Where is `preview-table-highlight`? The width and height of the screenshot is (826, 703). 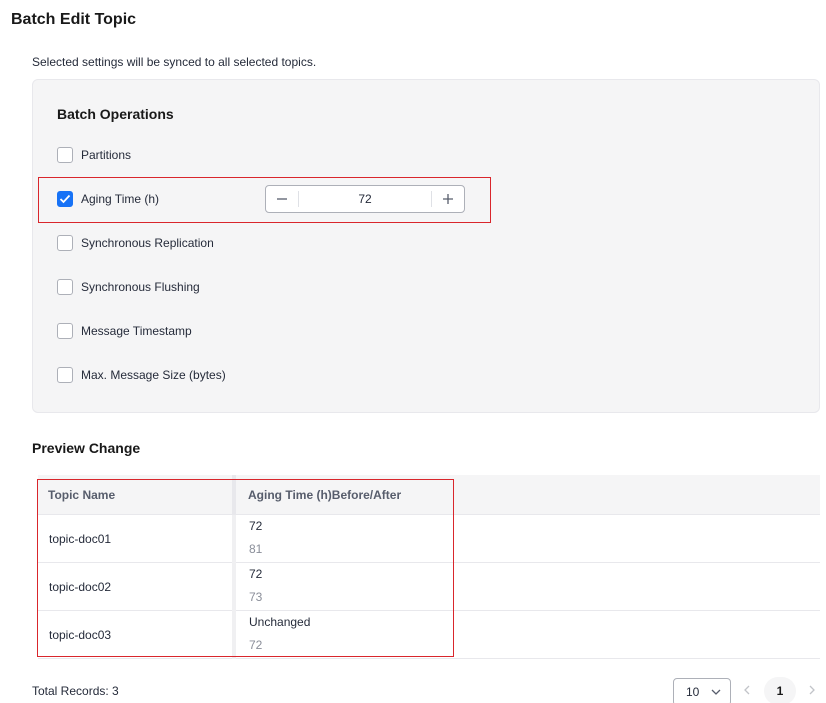 preview-table-highlight is located at coordinates (245, 568).